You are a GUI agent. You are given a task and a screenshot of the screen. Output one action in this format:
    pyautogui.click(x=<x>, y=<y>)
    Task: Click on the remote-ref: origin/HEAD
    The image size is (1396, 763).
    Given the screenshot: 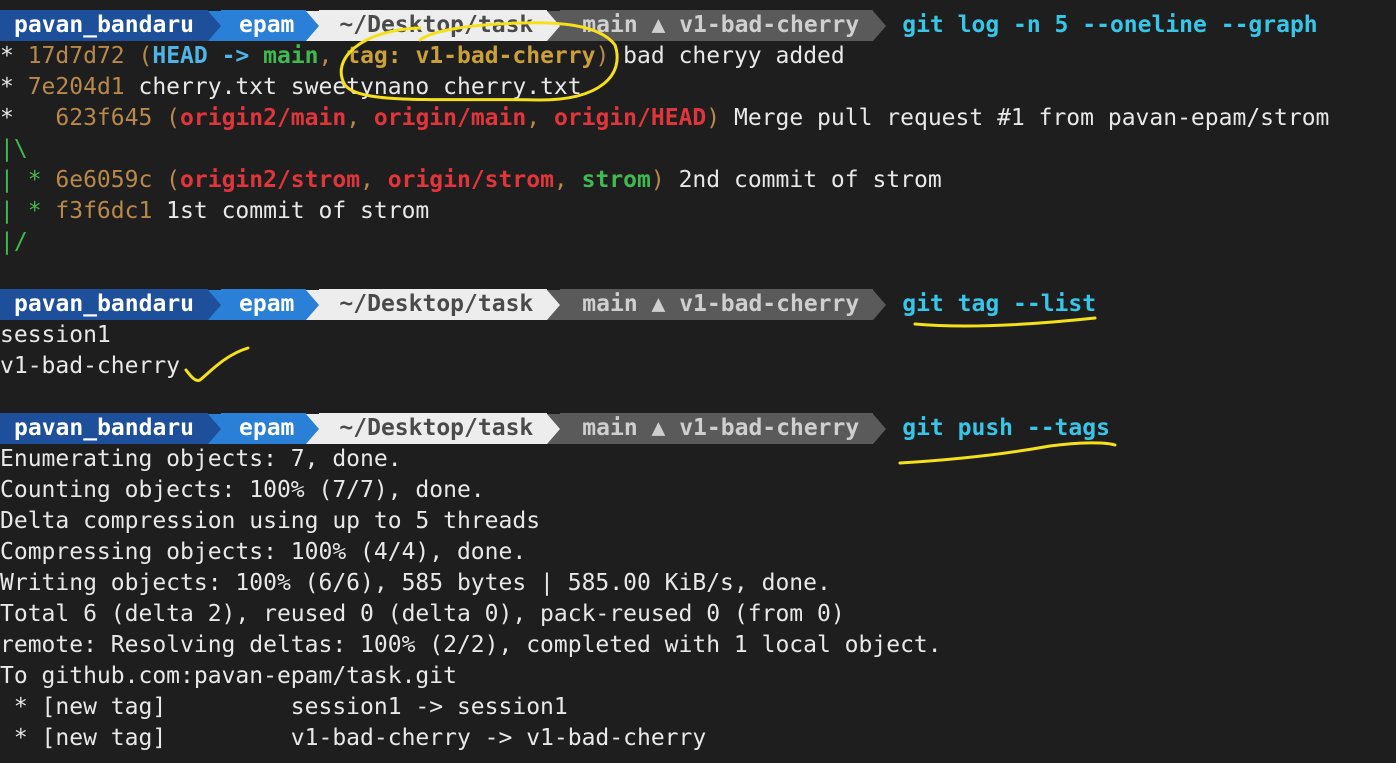 What is the action you would take?
    pyautogui.click(x=630, y=118)
    